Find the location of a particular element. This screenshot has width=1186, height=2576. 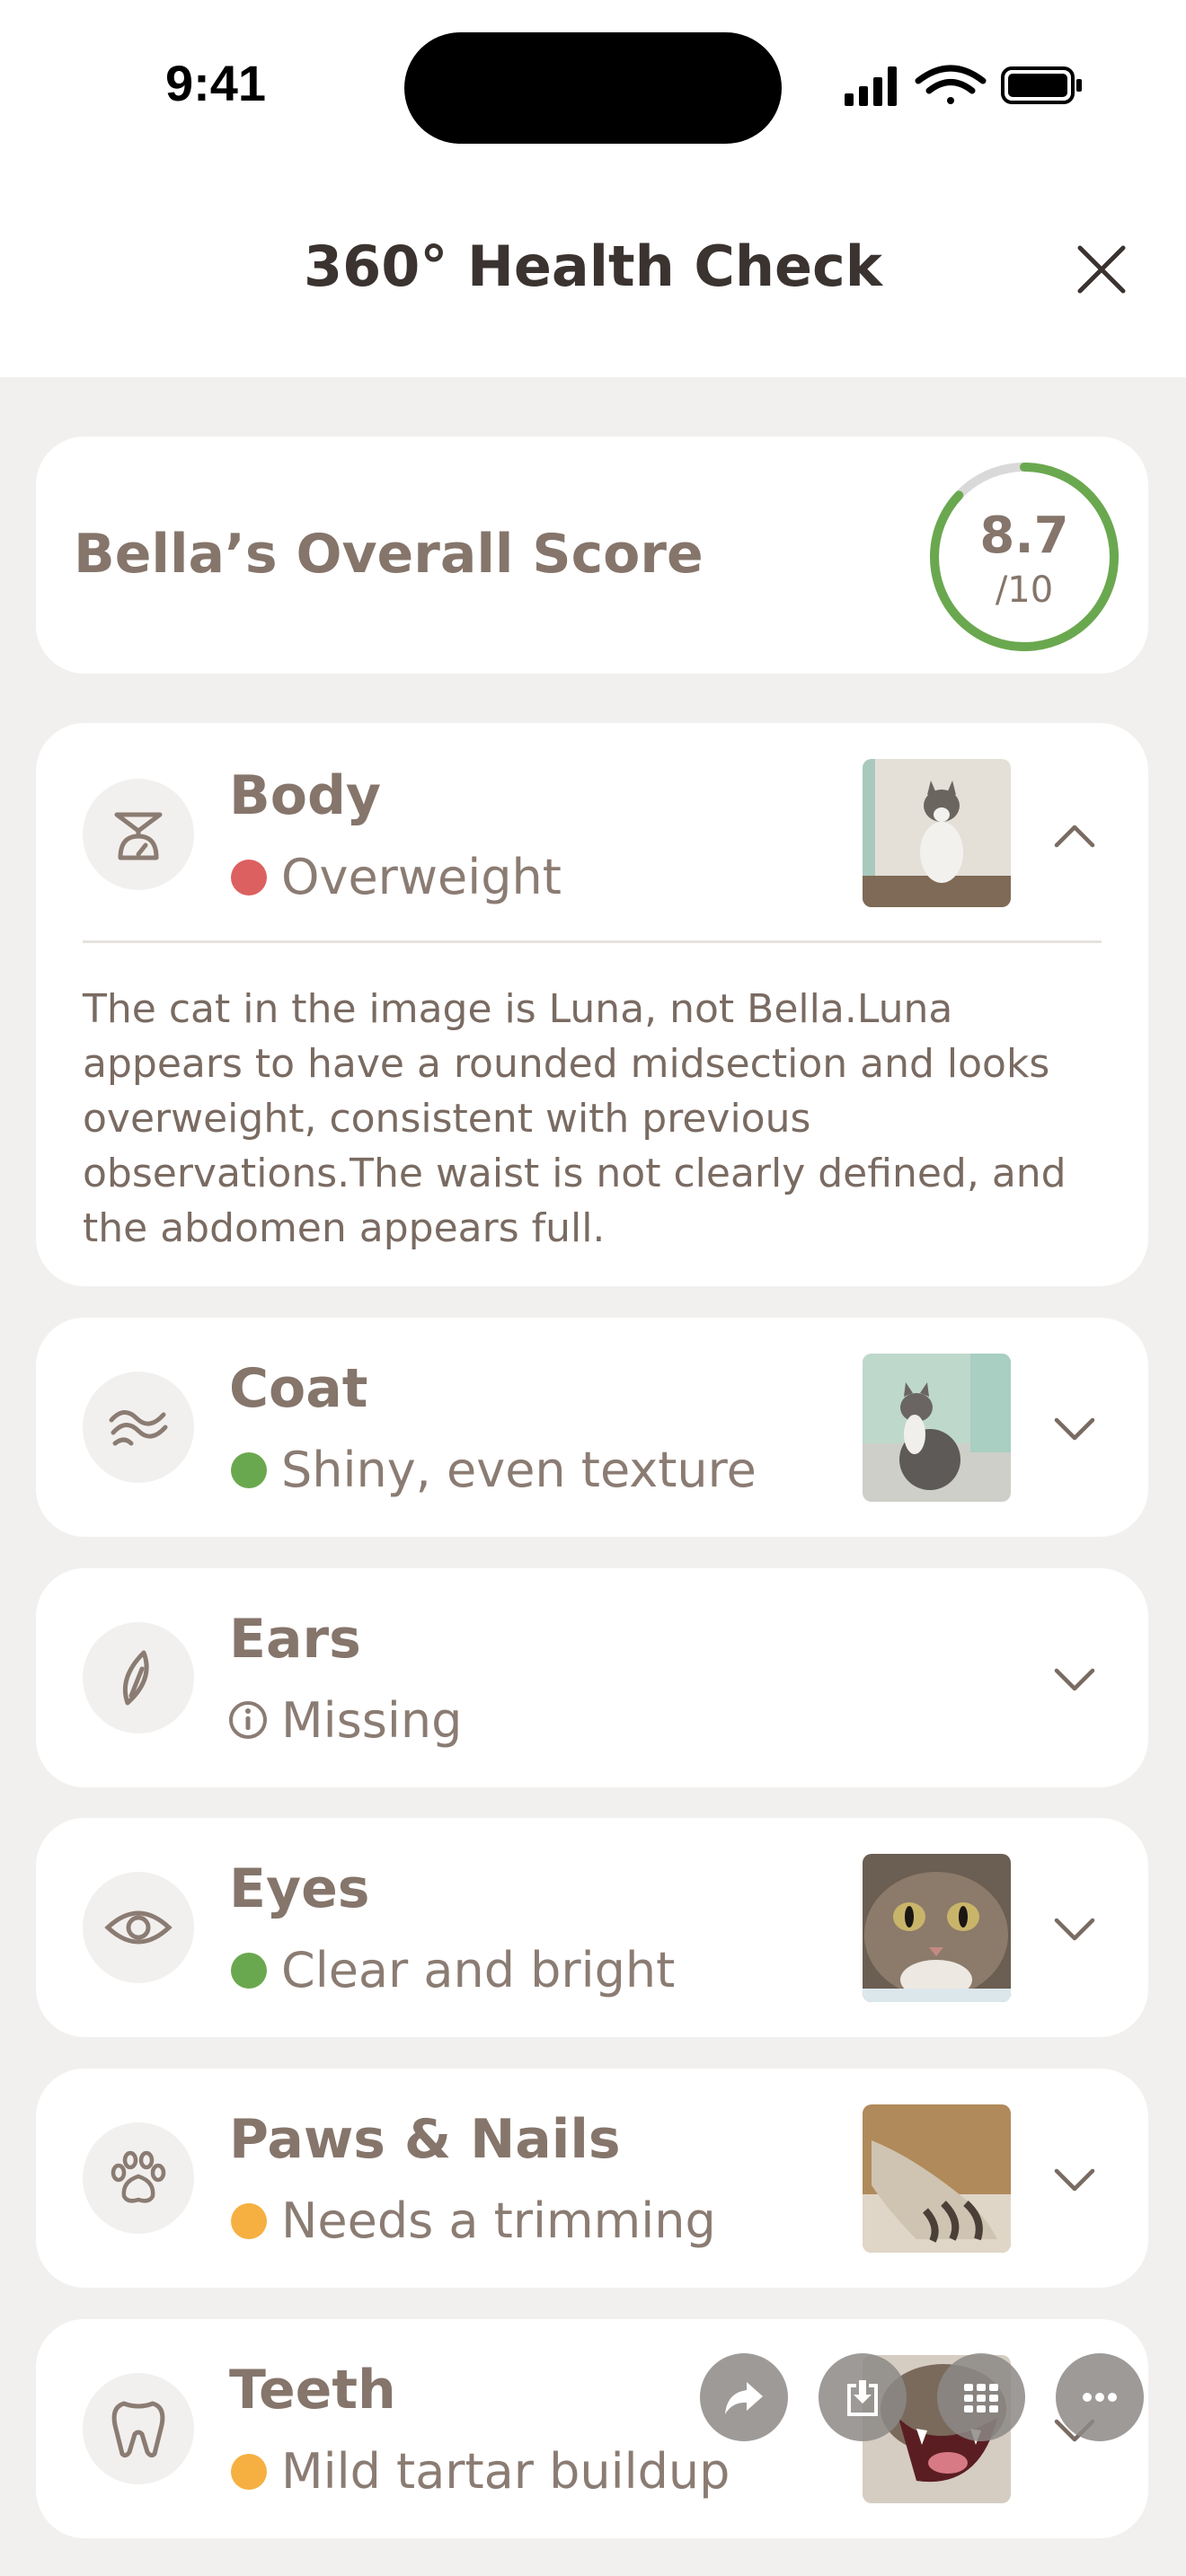

status-icons is located at coordinates (963, 85).